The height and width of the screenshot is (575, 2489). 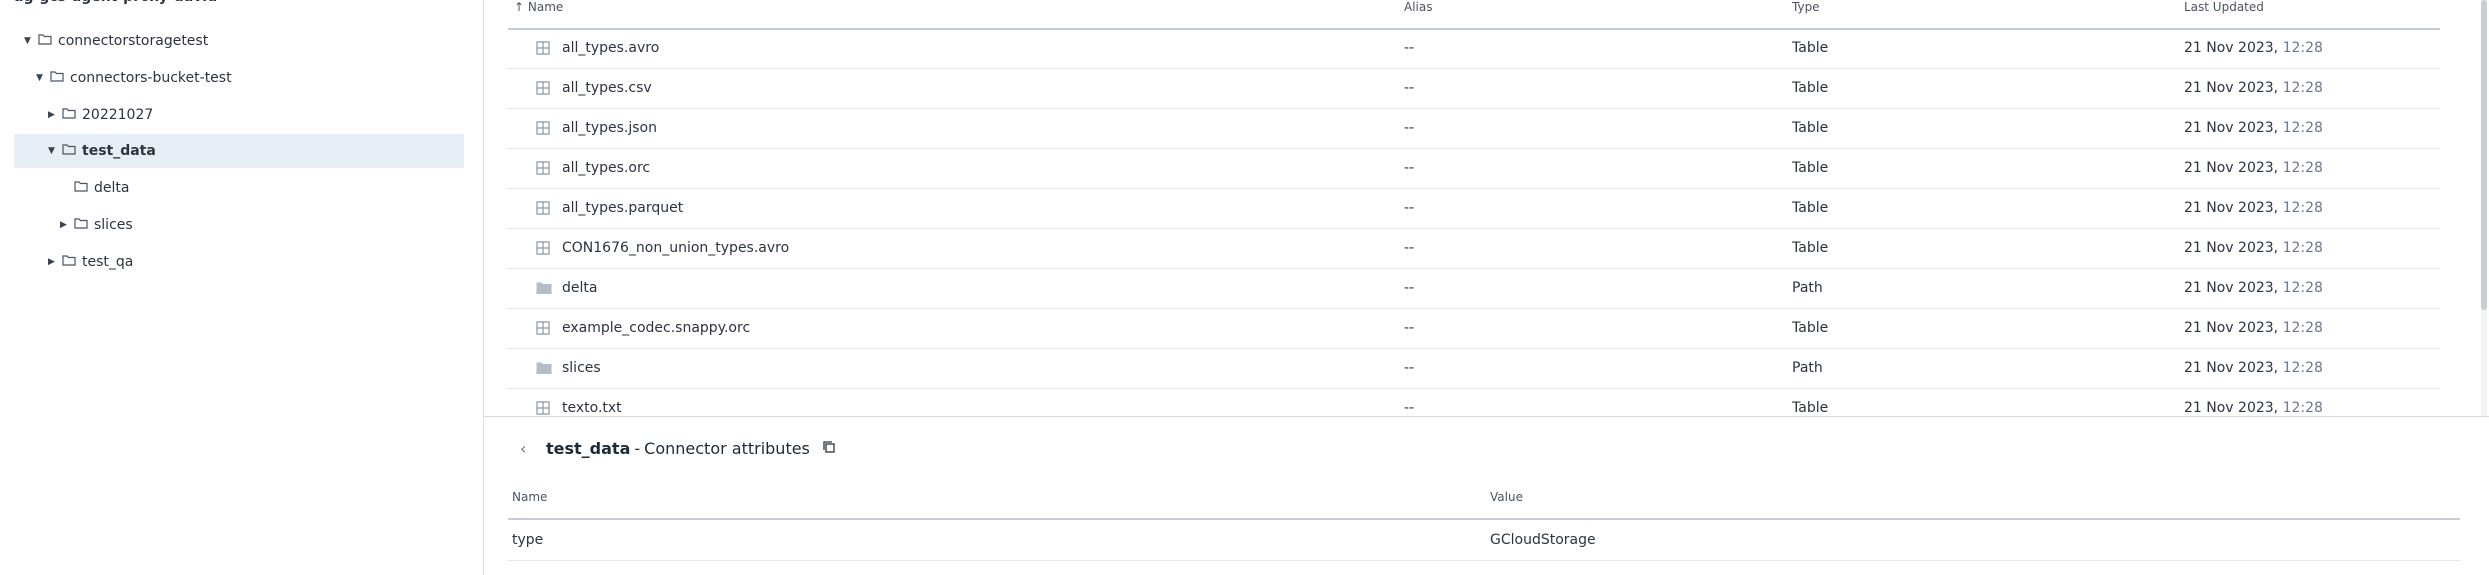 What do you see at coordinates (115, 2) in the screenshot?
I see `connection-label: ag-gcs-agent-proxy-david` at bounding box center [115, 2].